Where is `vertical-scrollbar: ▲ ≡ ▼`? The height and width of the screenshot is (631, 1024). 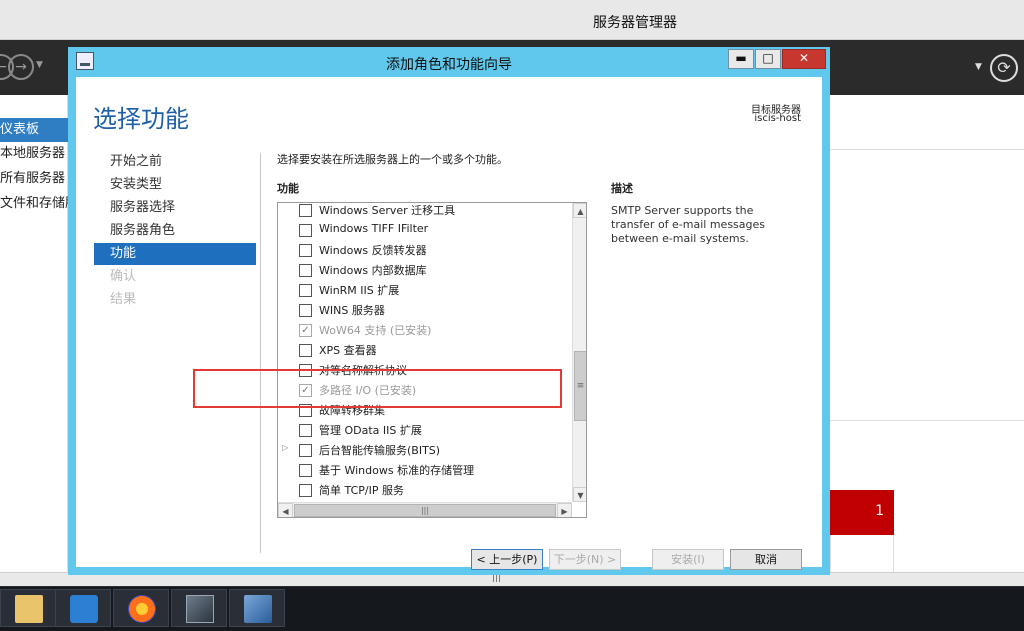 vertical-scrollbar: ▲ ≡ ▼ is located at coordinates (579, 352).